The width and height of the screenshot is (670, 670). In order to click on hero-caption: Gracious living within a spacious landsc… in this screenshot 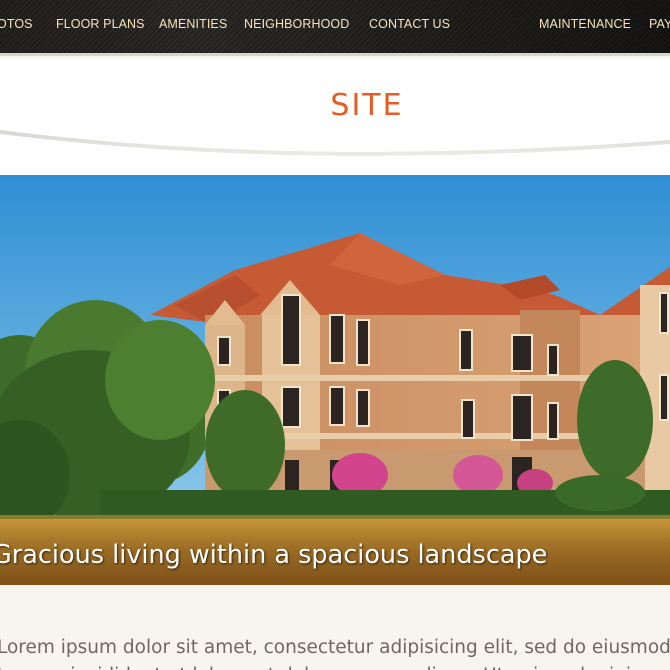, I will do `click(274, 555)`.